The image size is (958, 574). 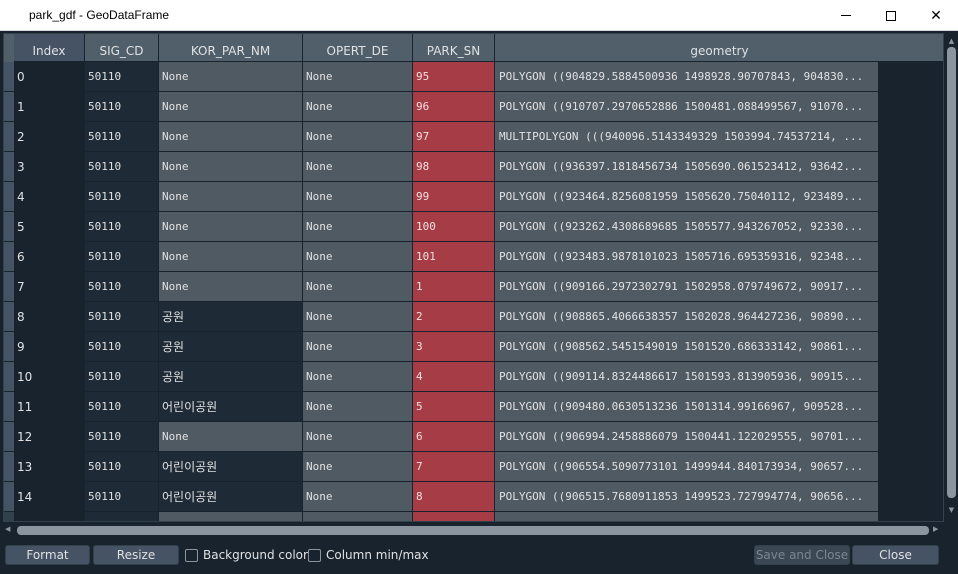 I want to click on scroll-up-icon: ▲, so click(x=951, y=41).